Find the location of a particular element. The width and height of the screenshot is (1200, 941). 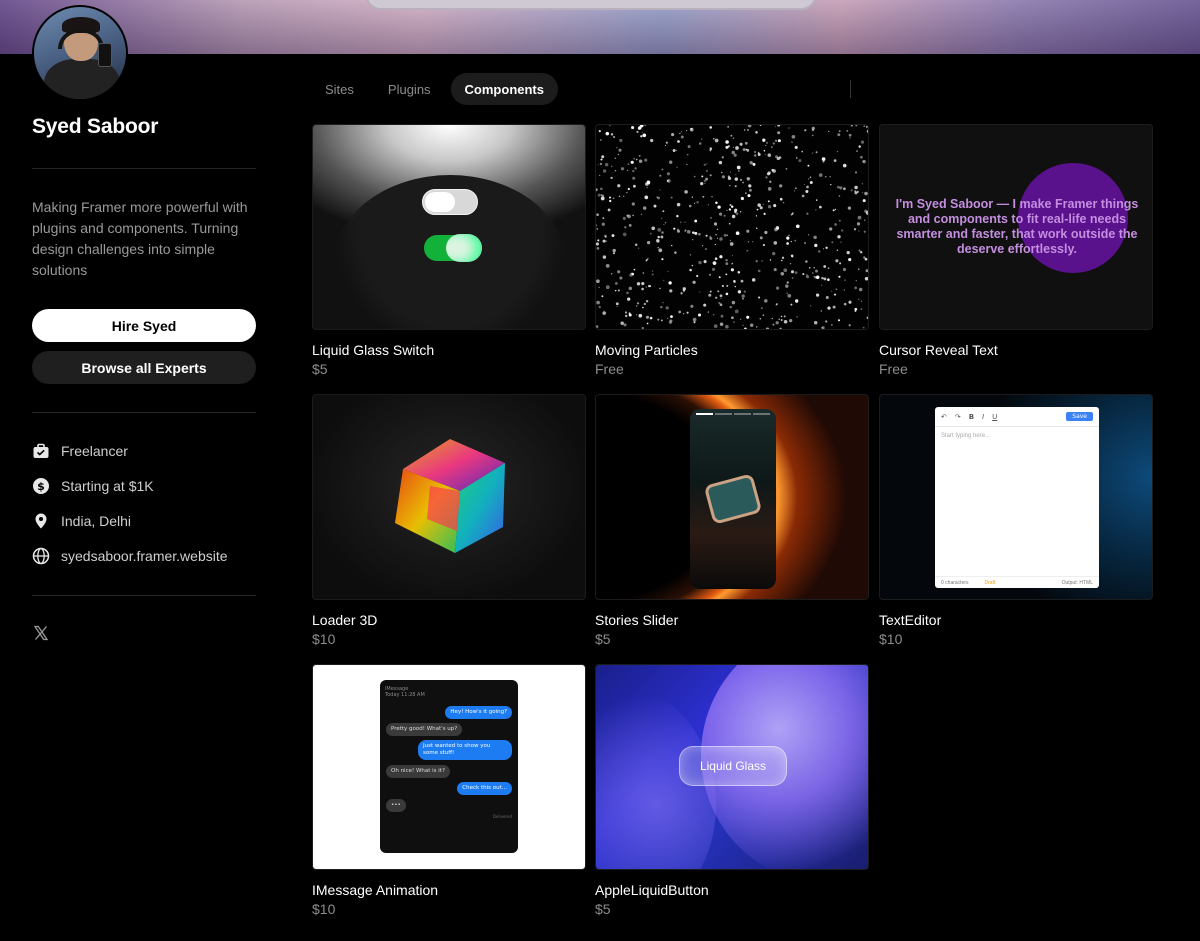

imsg-typing: ••• is located at coordinates (396, 805).